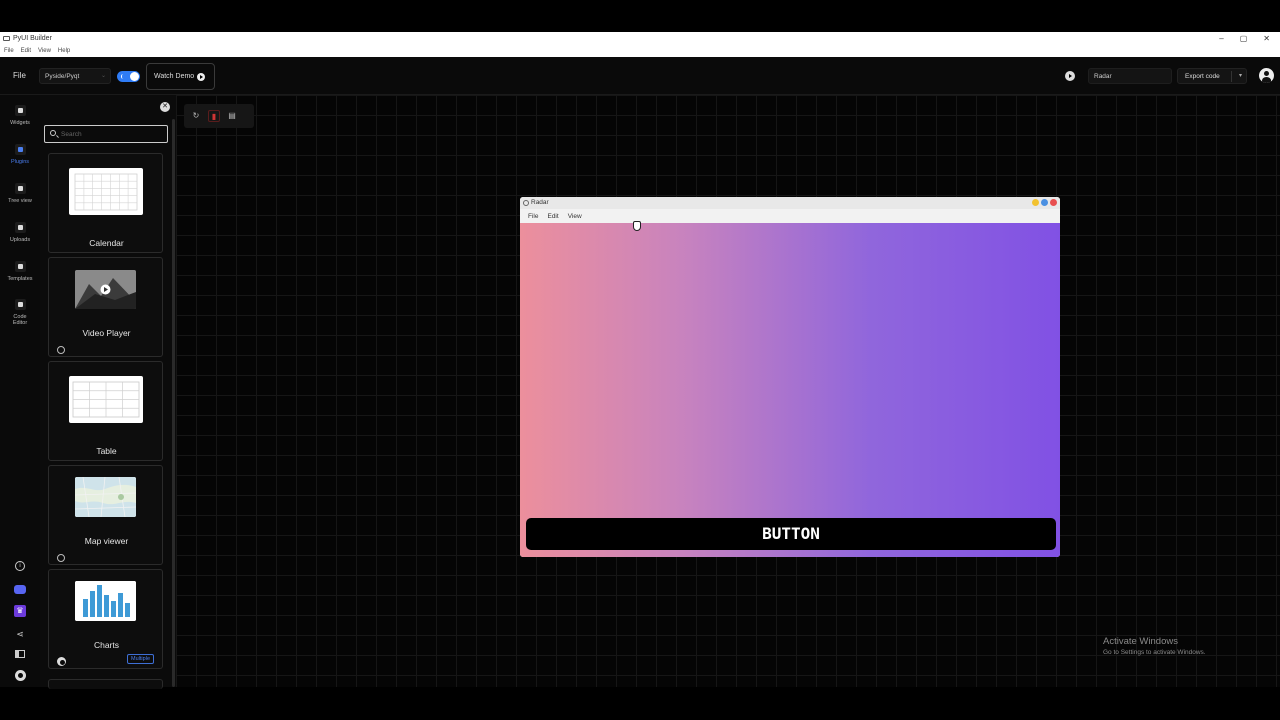 This screenshot has height=720, width=1280. I want to click on framework-value: Pyside/Pyqt, so click(62, 76).